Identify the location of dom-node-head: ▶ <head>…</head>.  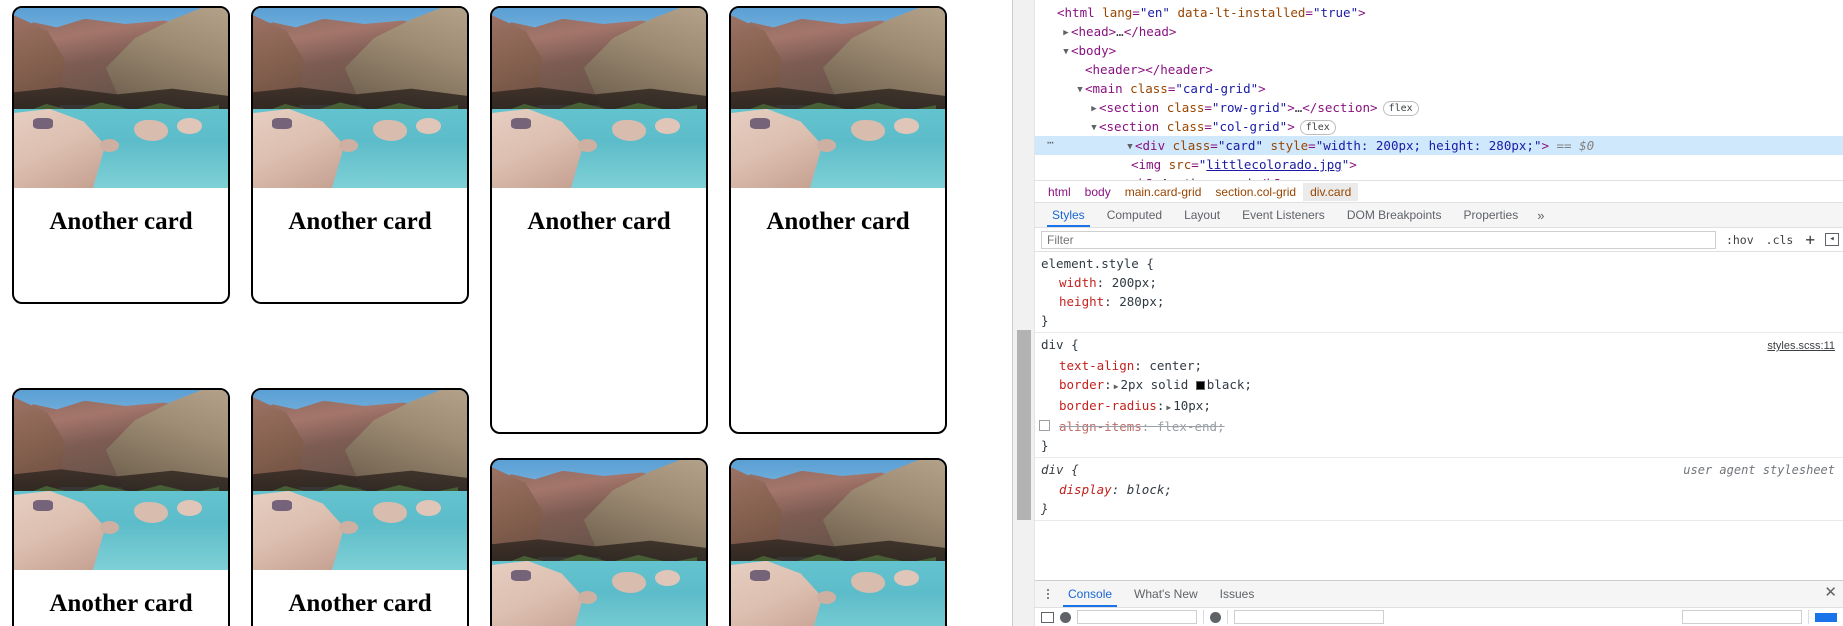
(1439, 31).